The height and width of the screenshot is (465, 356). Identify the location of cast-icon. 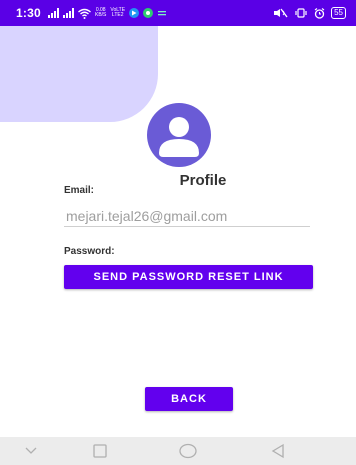
(162, 13).